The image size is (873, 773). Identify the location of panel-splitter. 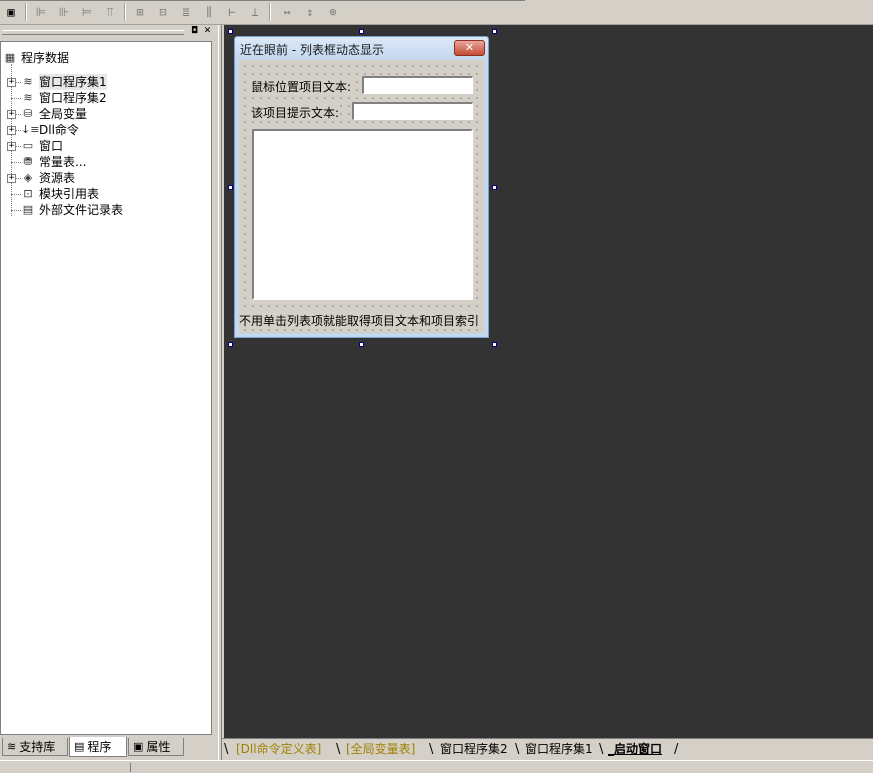
(220, 392).